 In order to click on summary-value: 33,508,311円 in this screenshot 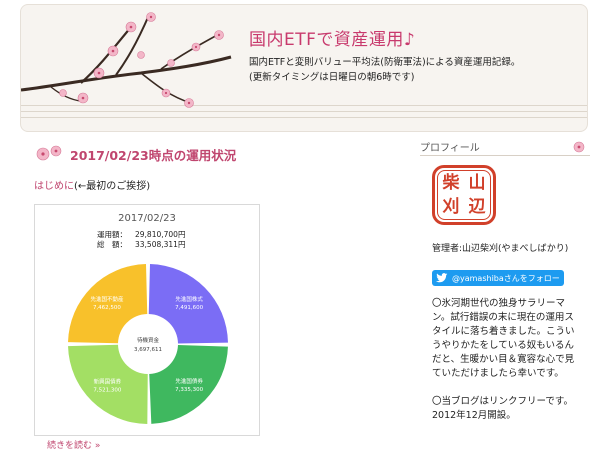, I will do `click(160, 244)`.